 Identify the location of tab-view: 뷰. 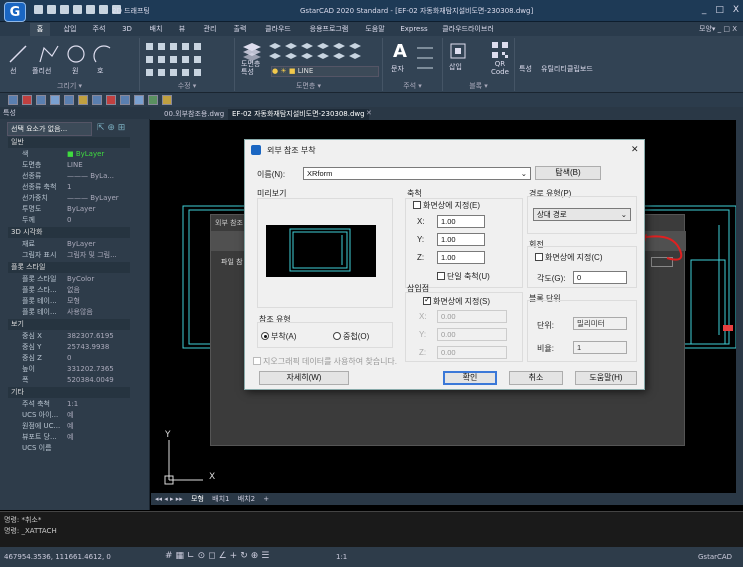
(182, 29).